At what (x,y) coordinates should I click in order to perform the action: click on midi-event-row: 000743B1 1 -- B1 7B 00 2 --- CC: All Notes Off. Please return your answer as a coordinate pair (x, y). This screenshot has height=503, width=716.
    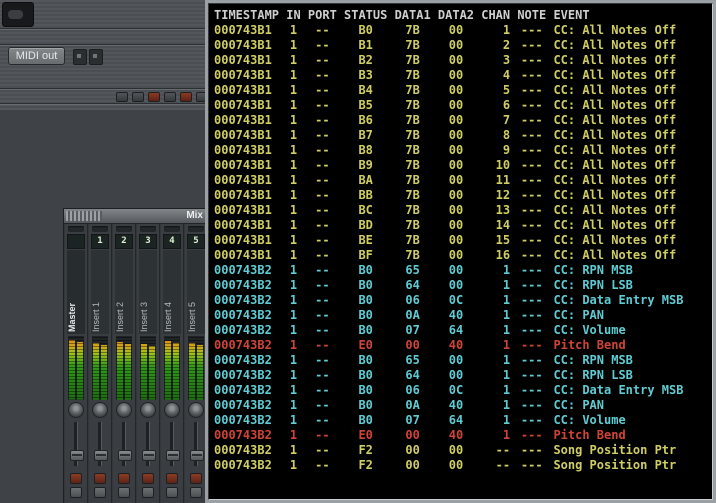
    Looking at the image, I should click on (463, 45).